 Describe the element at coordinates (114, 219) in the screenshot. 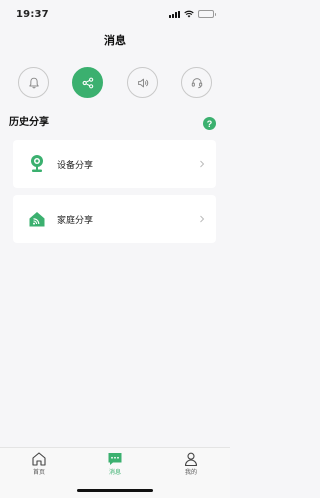

I see `home-share-item: 家庭分享` at that location.